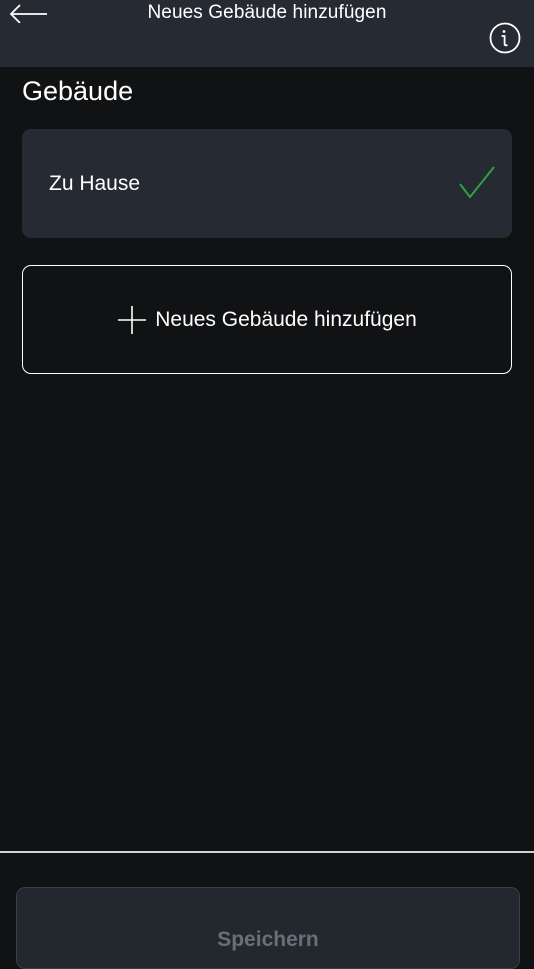 This screenshot has height=969, width=534. I want to click on page-title: Neues Gebäude hinzufügen, so click(267, 12).